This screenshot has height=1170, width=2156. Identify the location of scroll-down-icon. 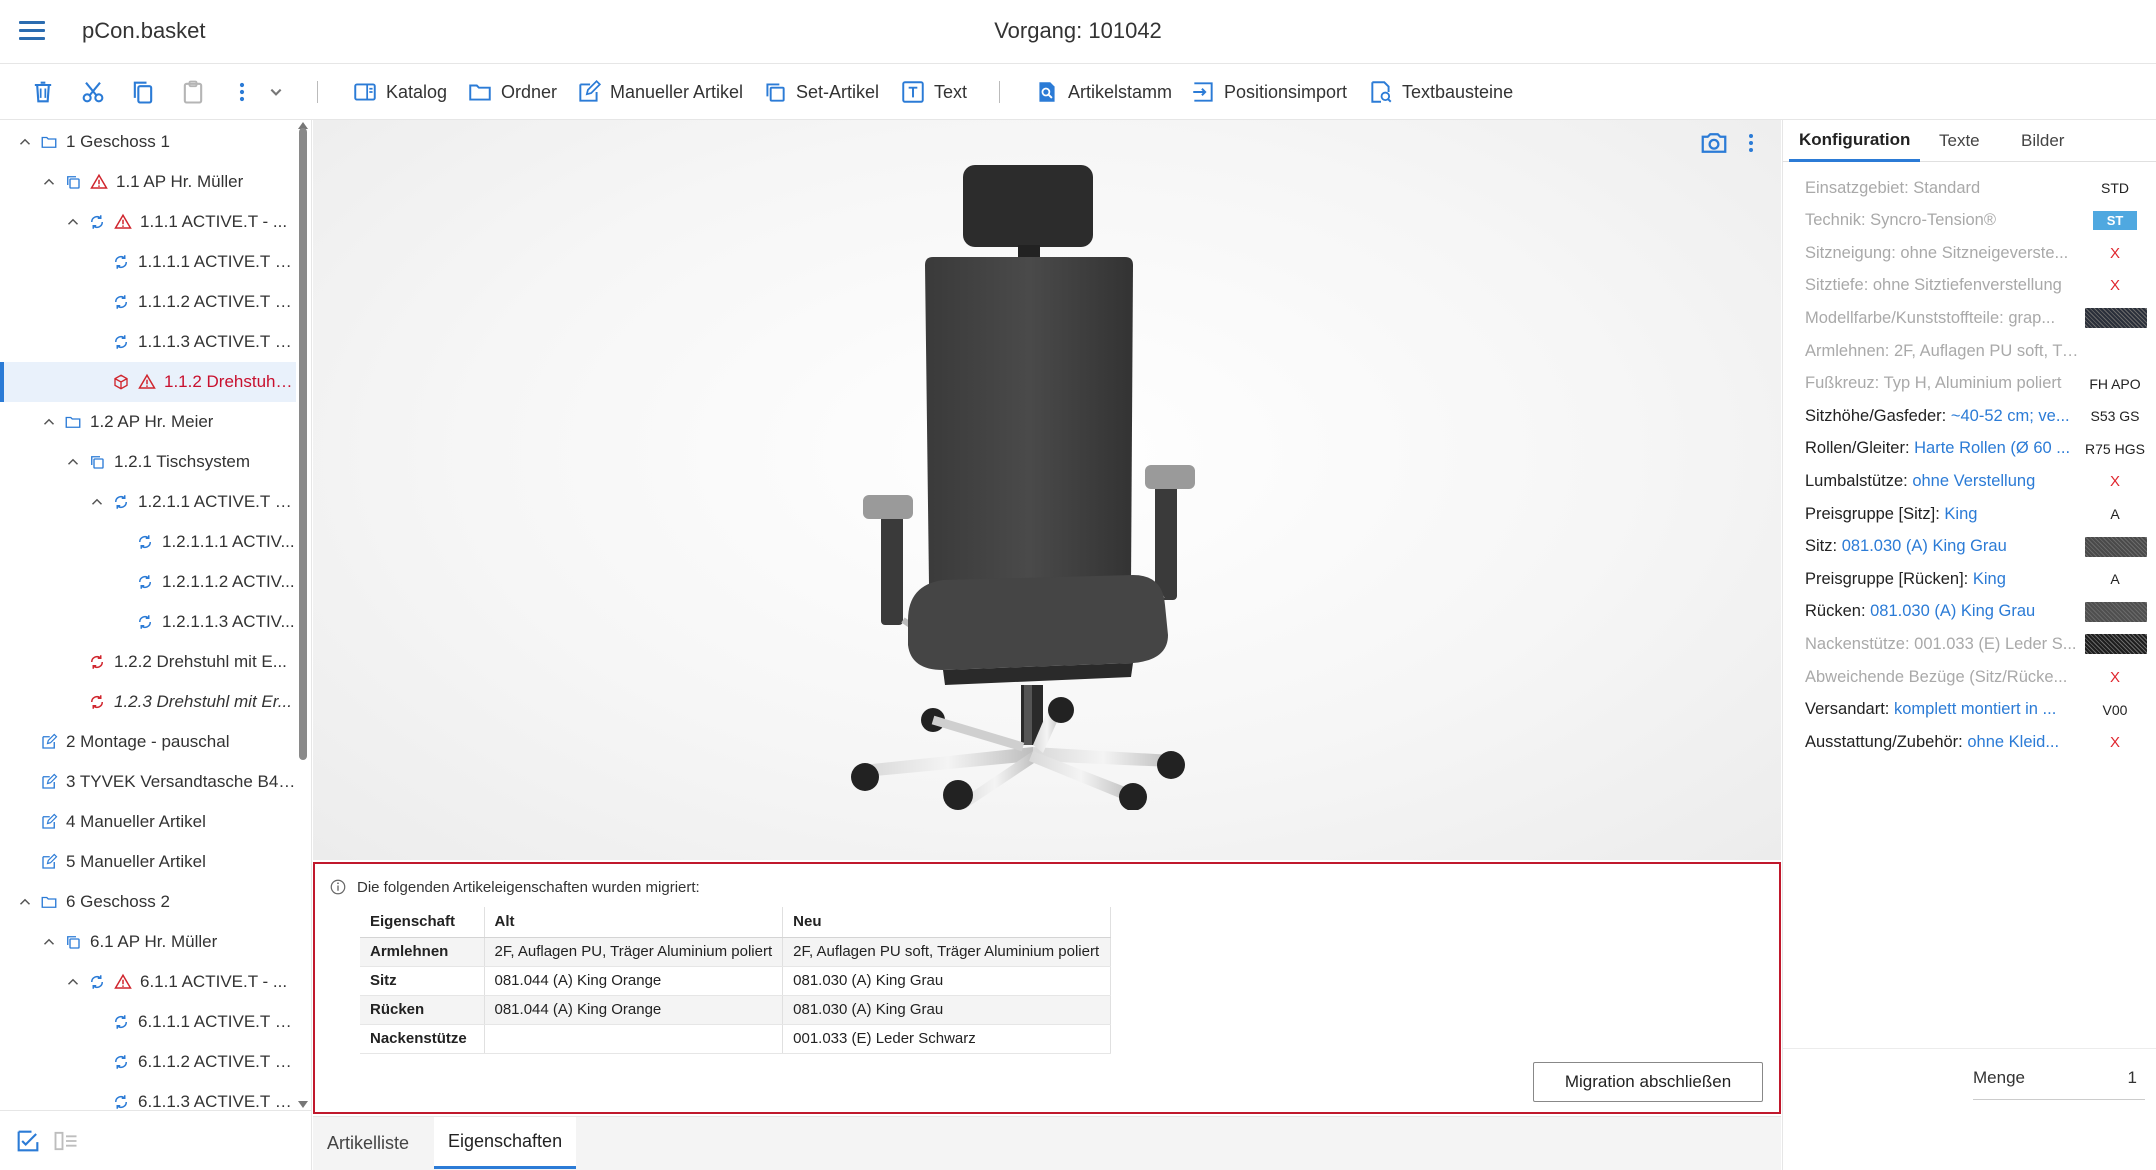
(303, 1104).